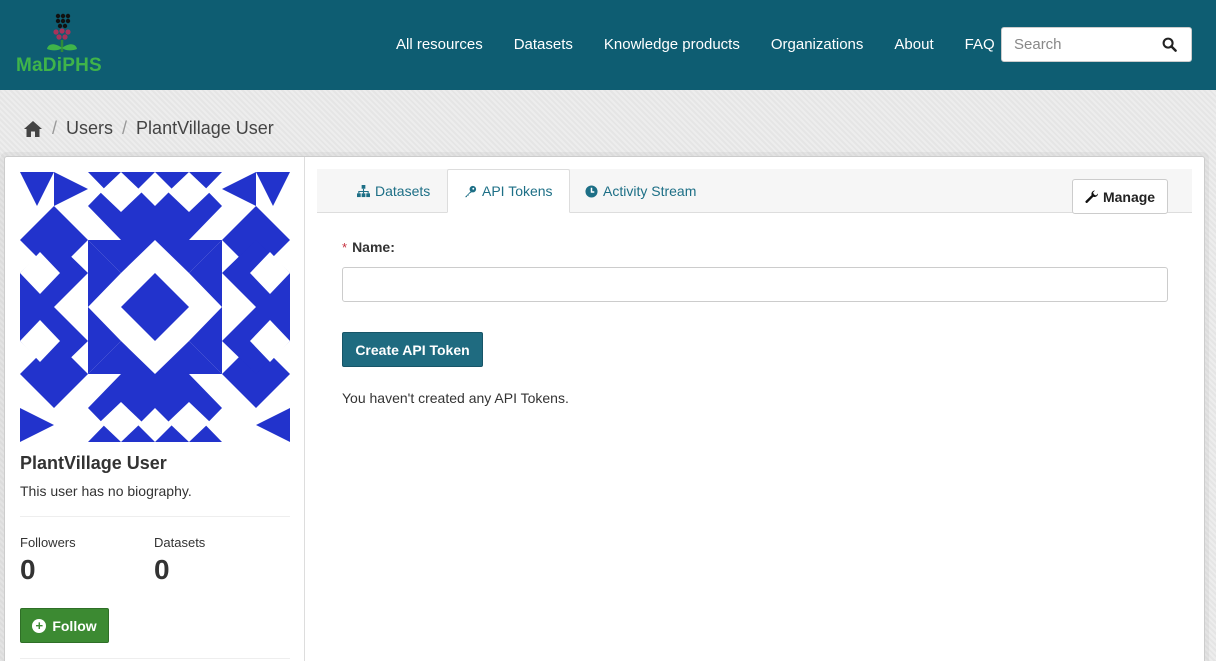 The image size is (1216, 661). Describe the element at coordinates (1084, 44) in the screenshot. I see `search-input` at that location.